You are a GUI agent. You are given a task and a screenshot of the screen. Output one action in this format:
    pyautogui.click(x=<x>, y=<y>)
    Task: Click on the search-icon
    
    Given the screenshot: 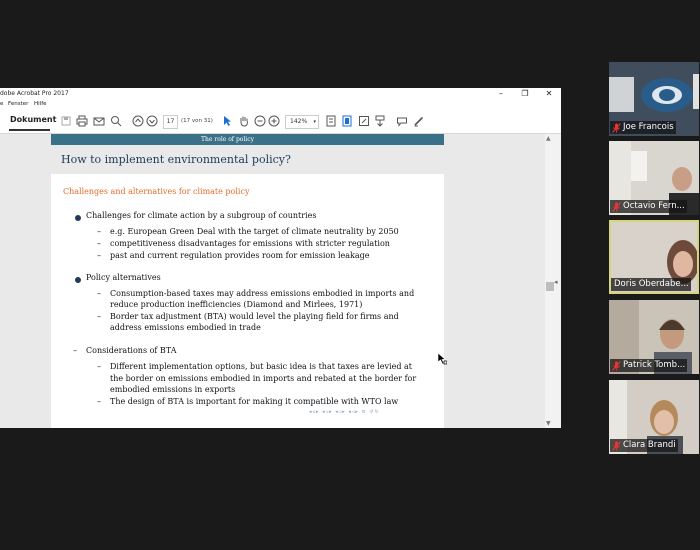 What is the action you would take?
    pyautogui.click(x=116, y=121)
    